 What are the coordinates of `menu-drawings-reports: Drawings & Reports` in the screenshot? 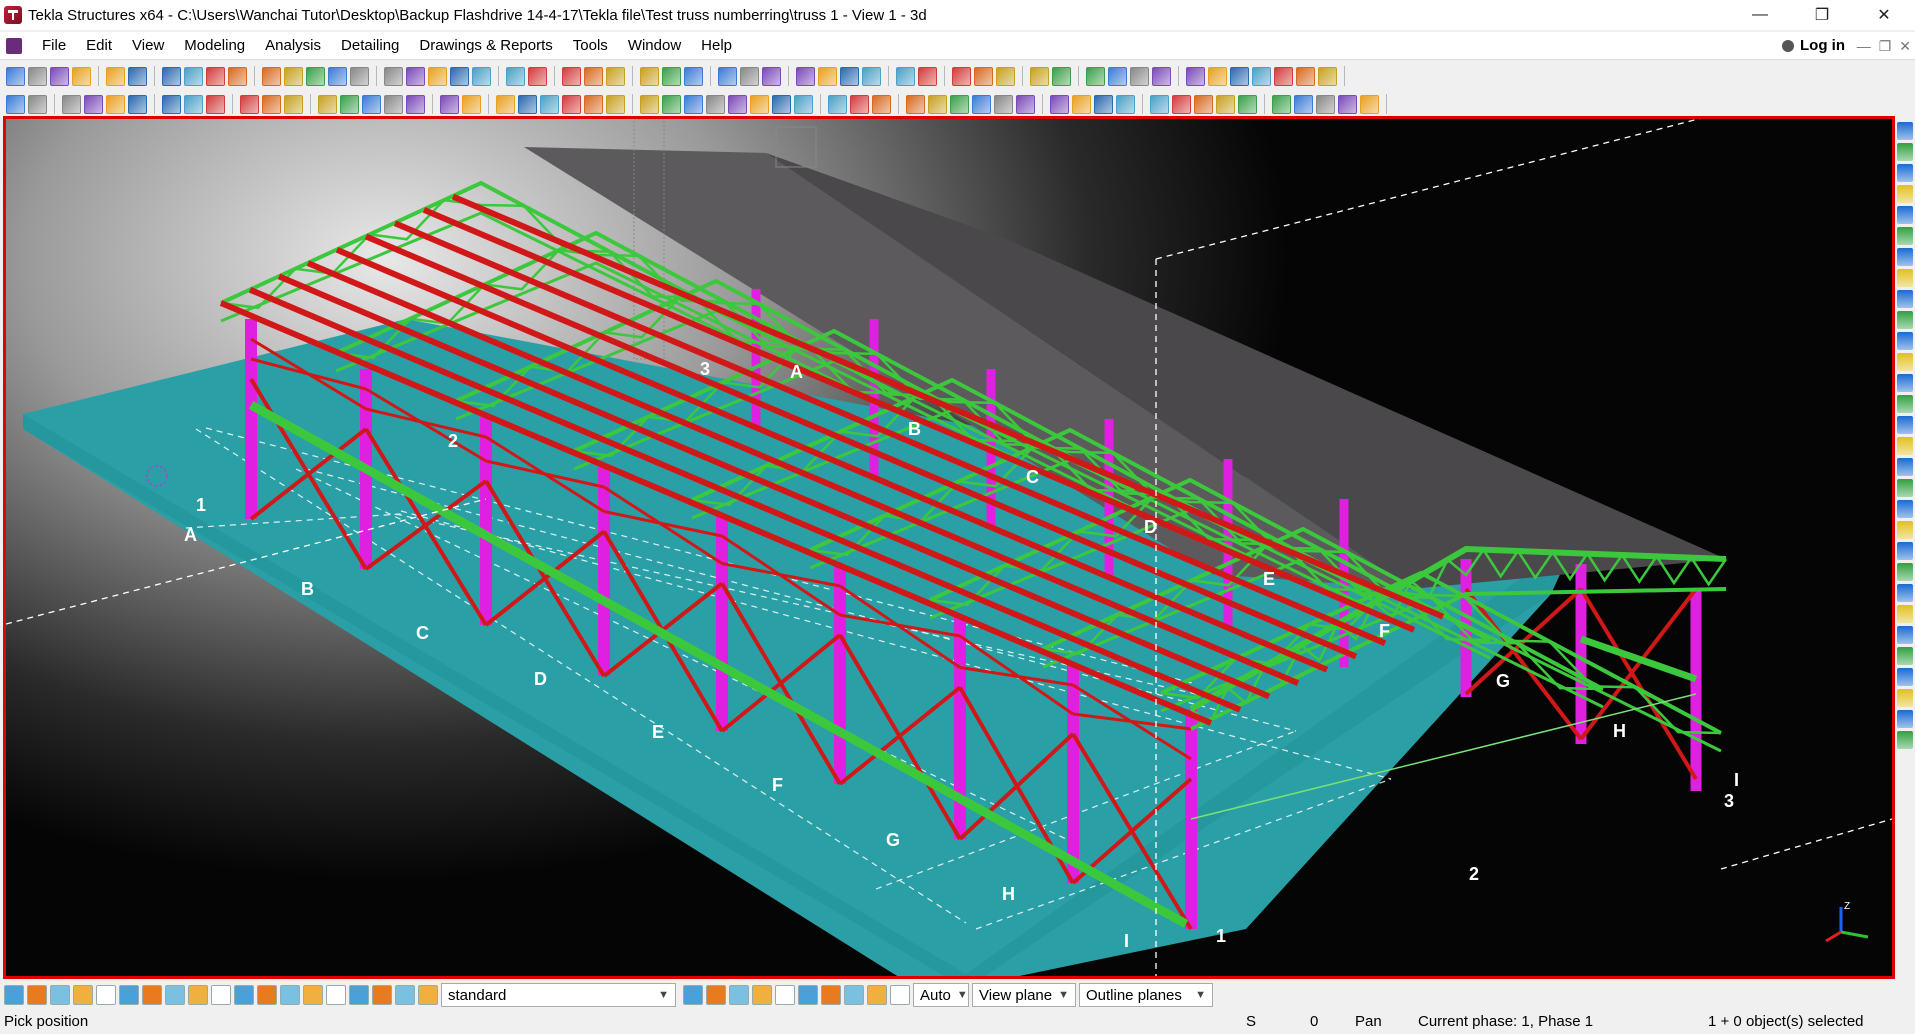 It's located at (485, 46).